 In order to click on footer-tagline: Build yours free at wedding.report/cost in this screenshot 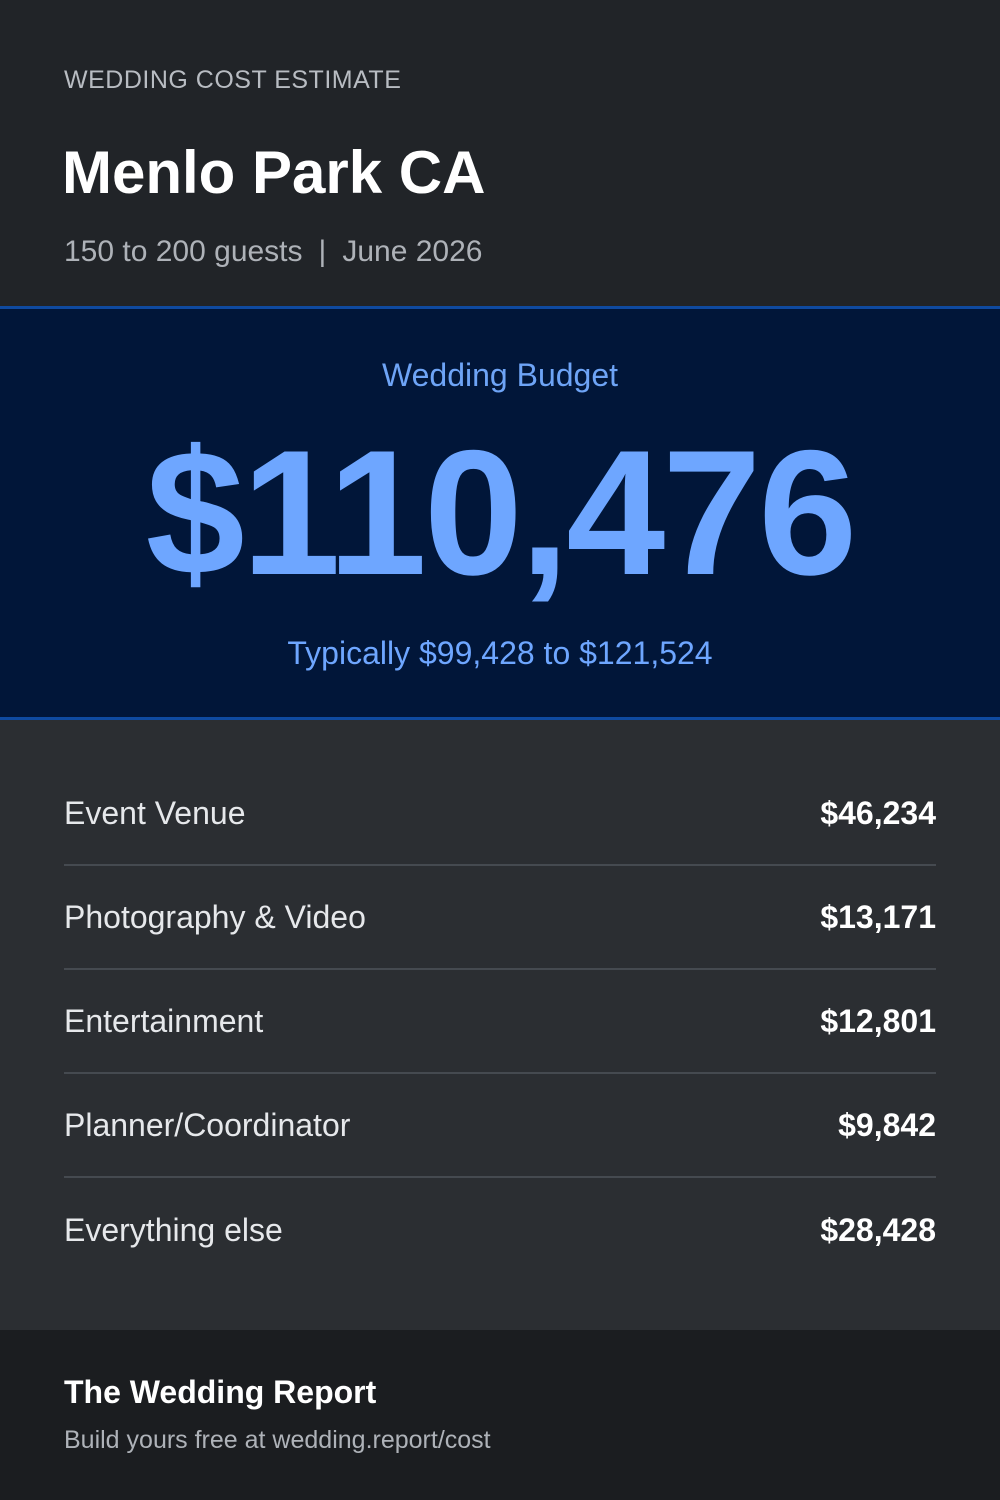, I will do `click(277, 1440)`.